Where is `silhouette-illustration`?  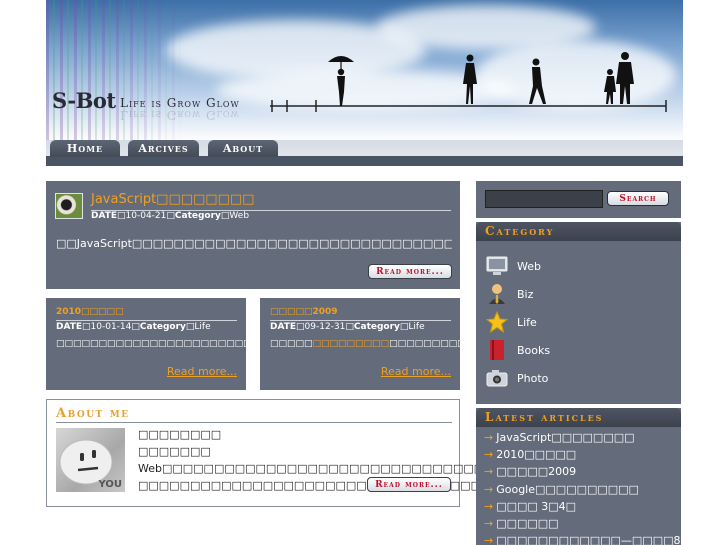
silhouette-illustration is located at coordinates (468, 82).